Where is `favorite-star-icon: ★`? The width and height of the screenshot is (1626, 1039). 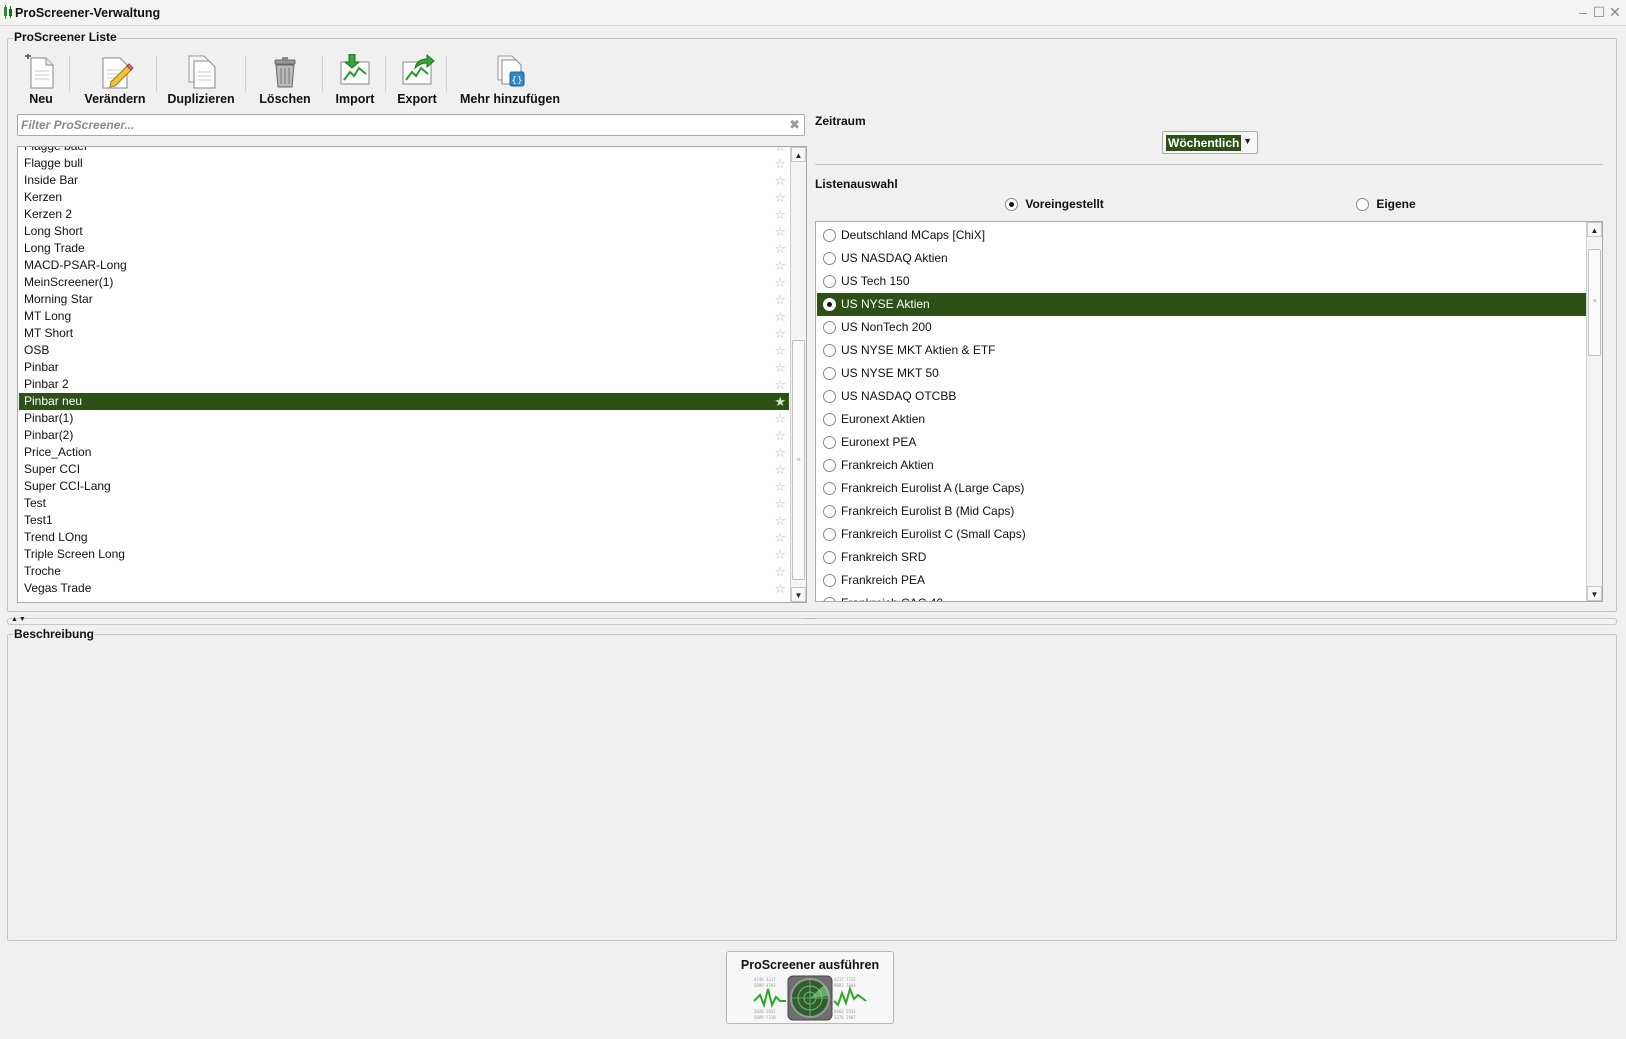 favorite-star-icon: ★ is located at coordinates (780, 401).